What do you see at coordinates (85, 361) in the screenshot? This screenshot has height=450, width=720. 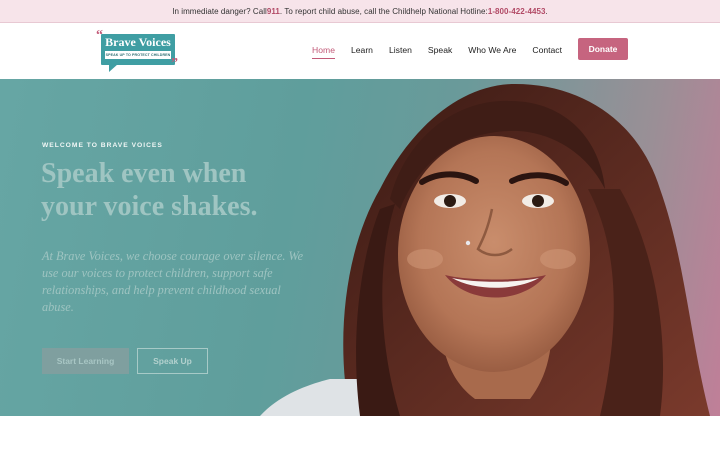 I see `start-learning-button: Start Learning` at bounding box center [85, 361].